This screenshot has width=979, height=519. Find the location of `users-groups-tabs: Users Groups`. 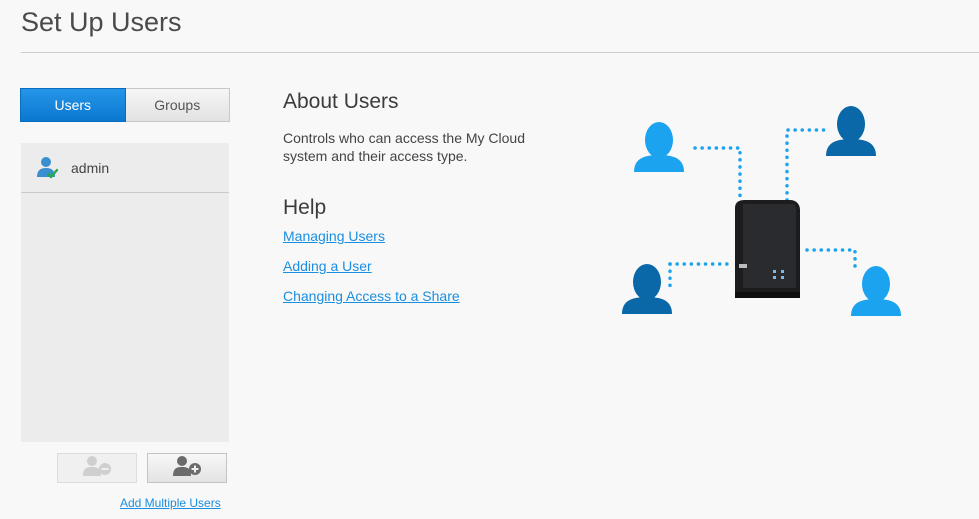

users-groups-tabs: Users Groups is located at coordinates (125, 105).